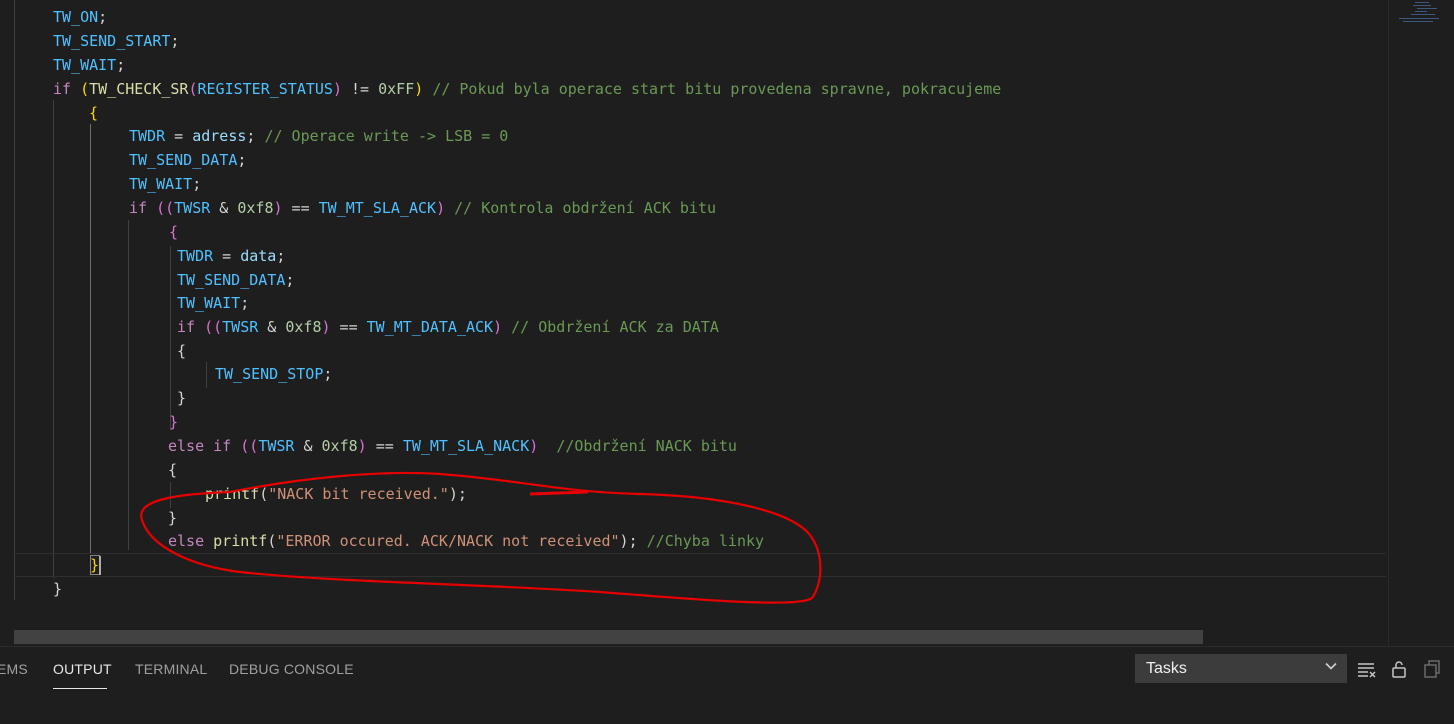  What do you see at coordinates (646, 446) in the screenshot?
I see `code-token: //Obdržení NACK bitu` at bounding box center [646, 446].